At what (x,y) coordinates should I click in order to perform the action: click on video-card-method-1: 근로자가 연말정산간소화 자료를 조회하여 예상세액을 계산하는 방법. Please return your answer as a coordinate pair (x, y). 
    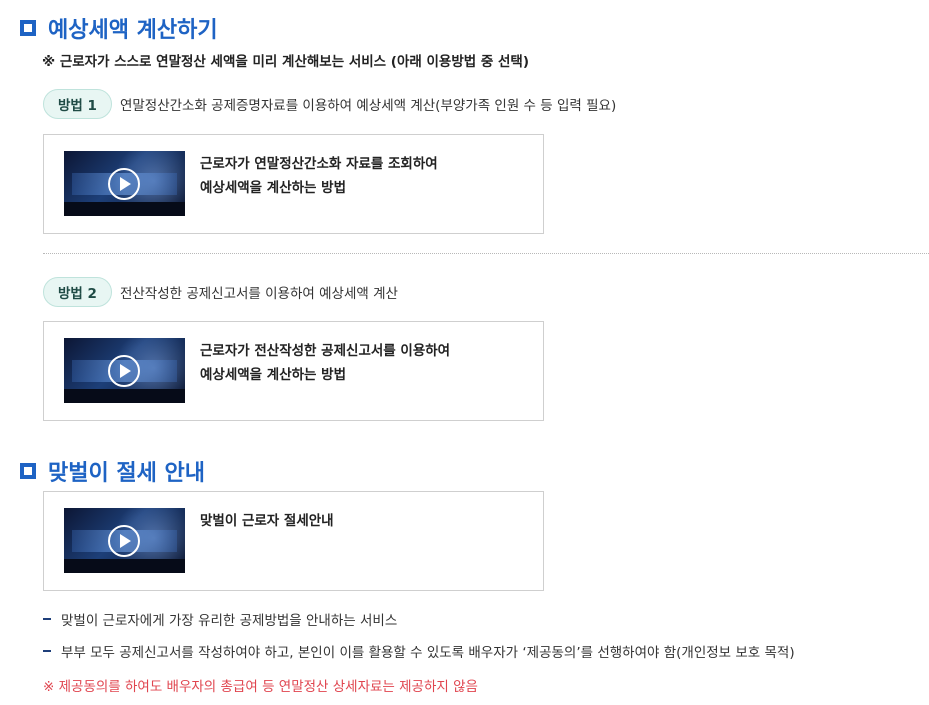
    Looking at the image, I should click on (293, 184).